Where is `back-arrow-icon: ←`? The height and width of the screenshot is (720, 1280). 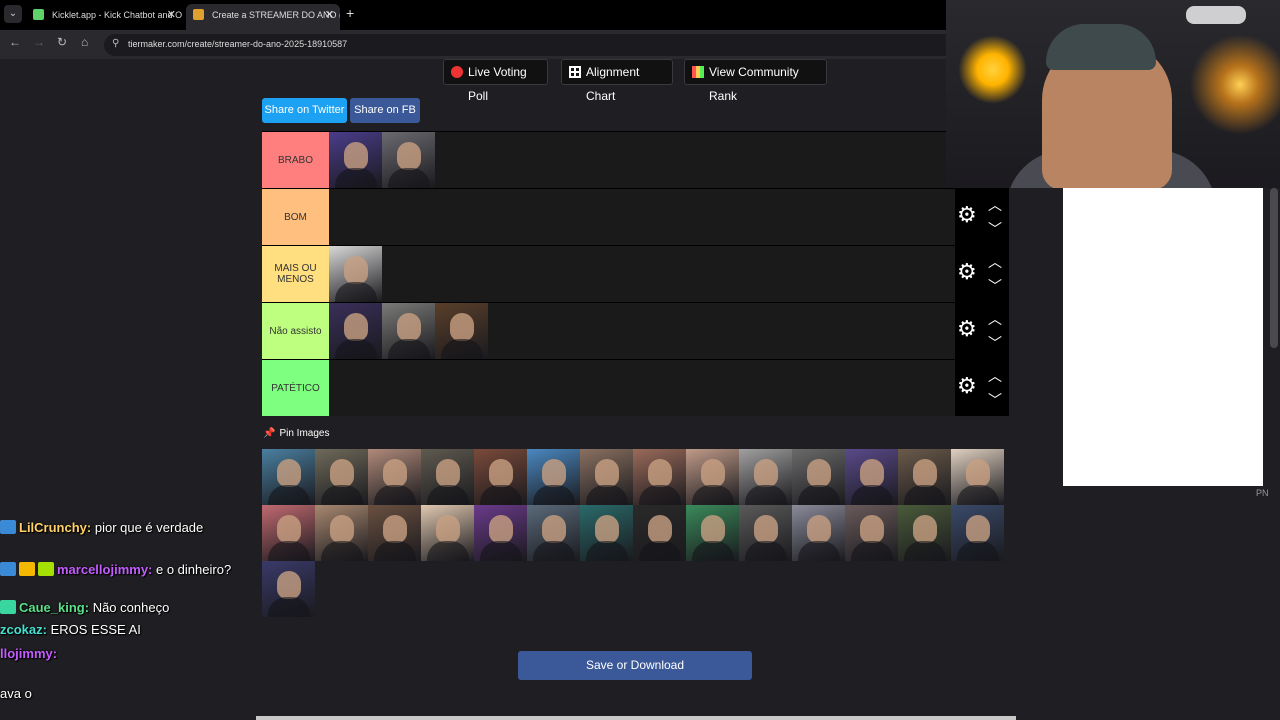
back-arrow-icon: ← is located at coordinates (15, 42).